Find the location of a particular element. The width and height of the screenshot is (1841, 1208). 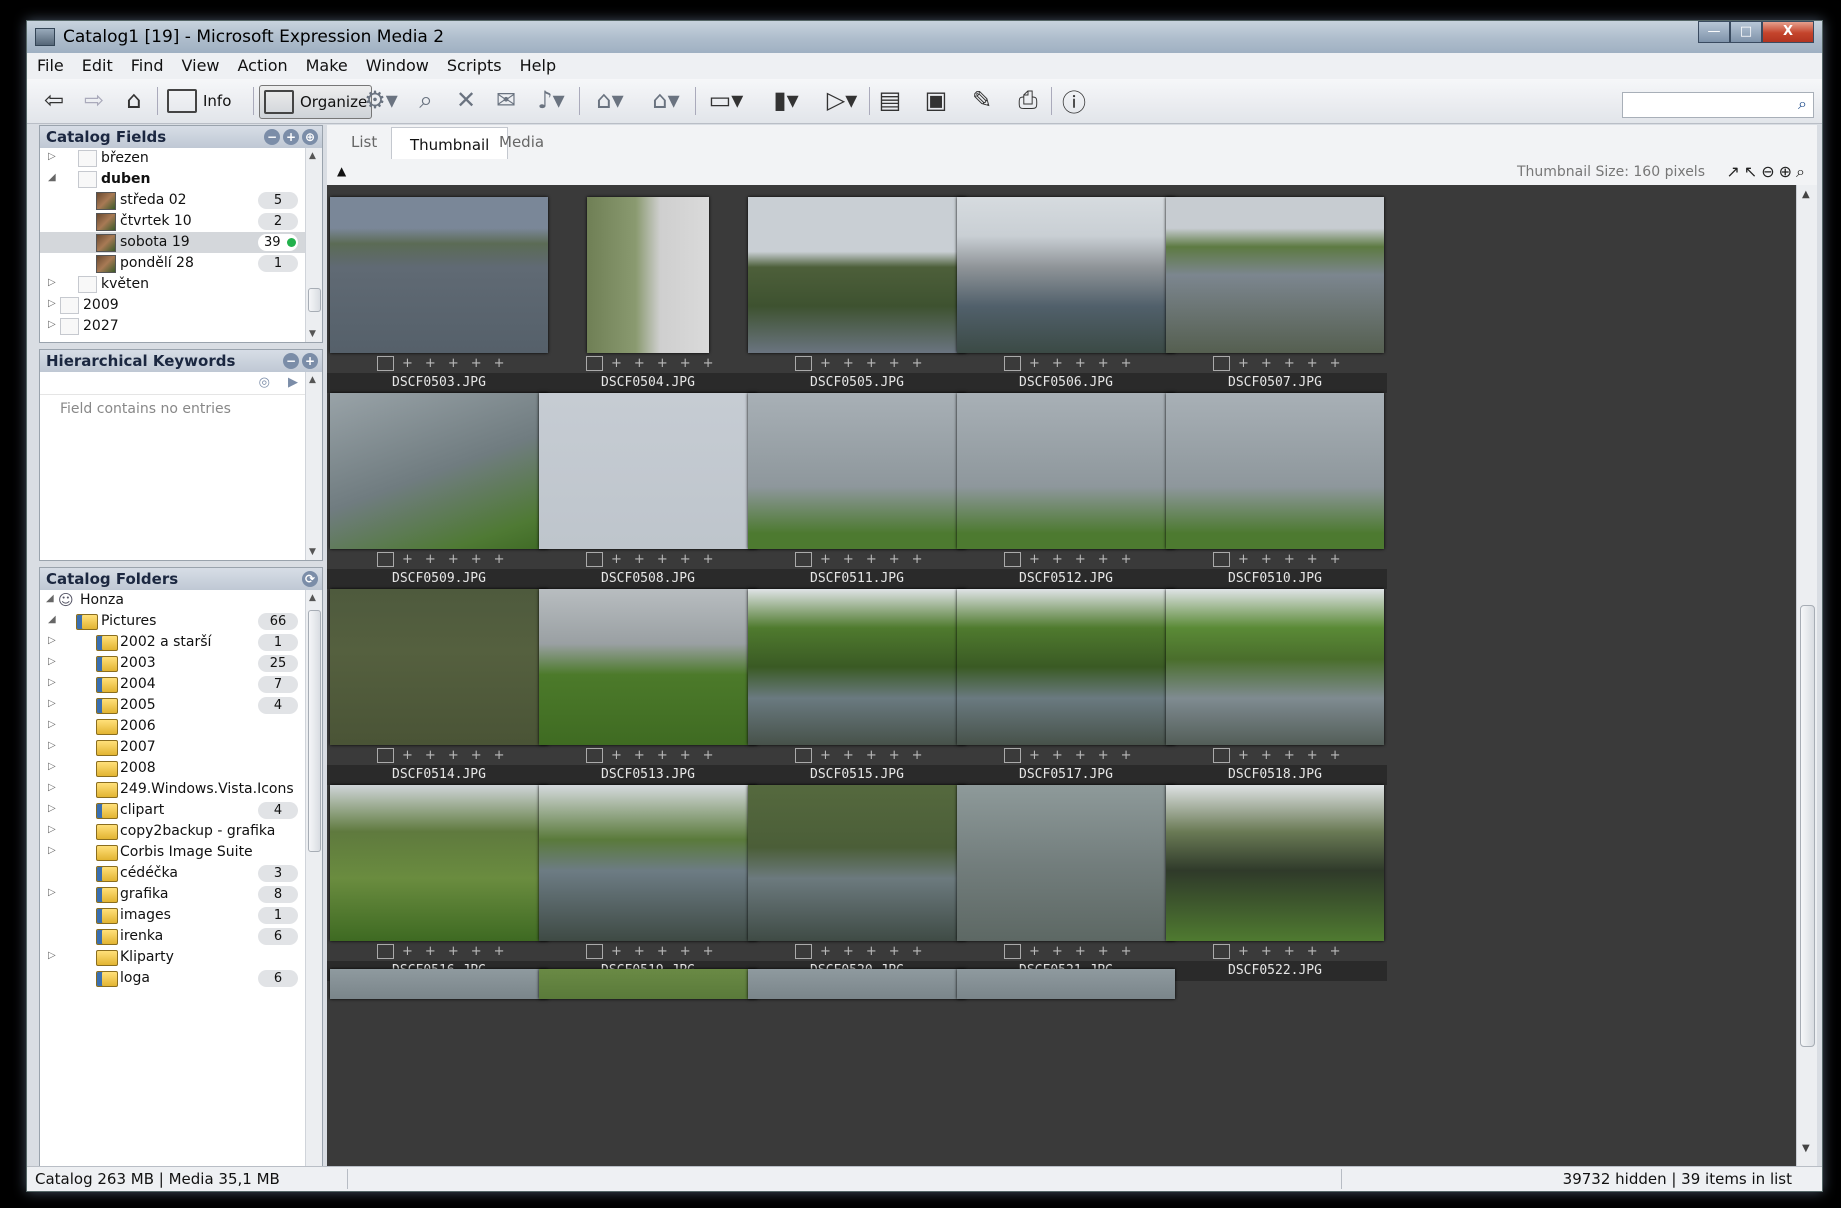

download-home-icon: ⌂▾ is located at coordinates (666, 100).